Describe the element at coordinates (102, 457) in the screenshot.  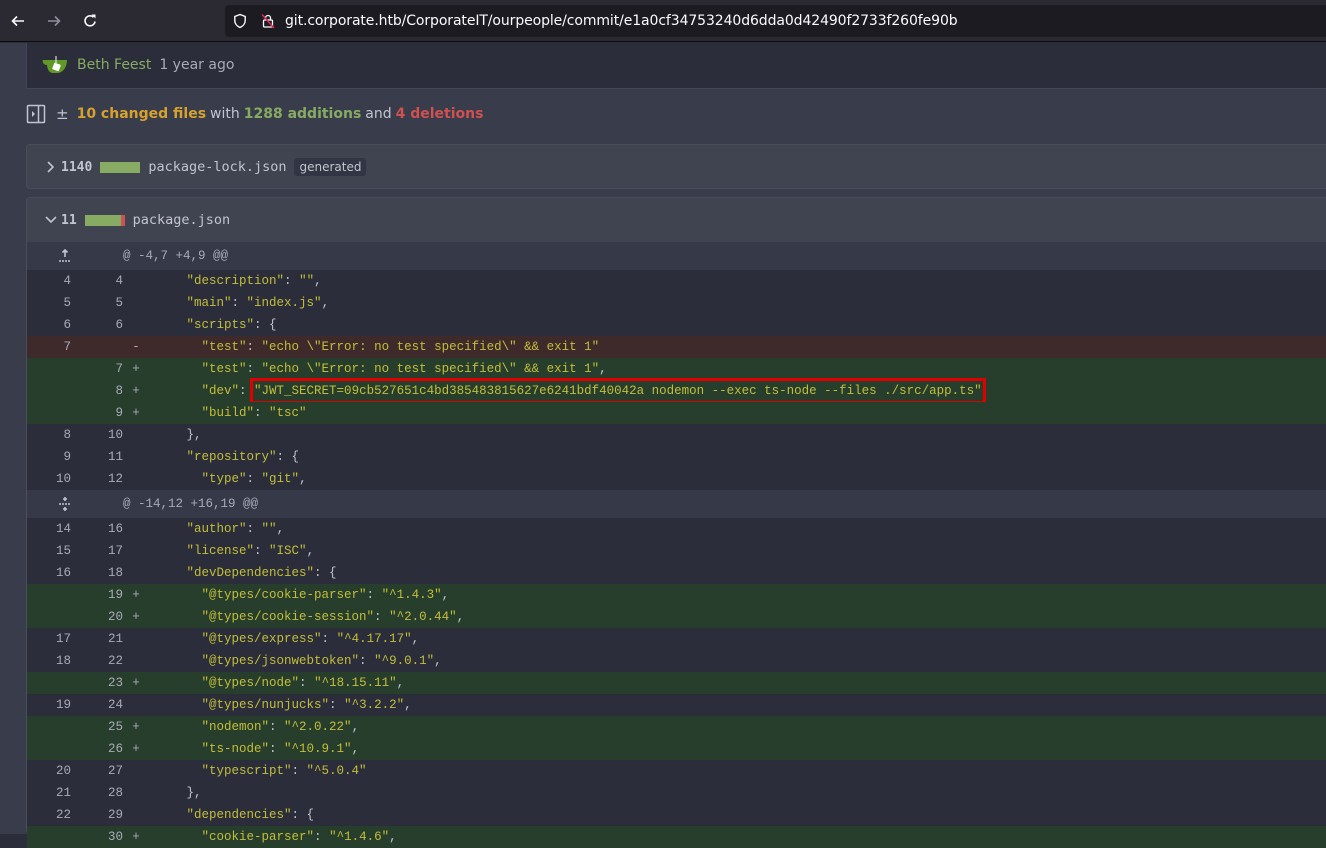
I see `new-line-number: 11` at that location.